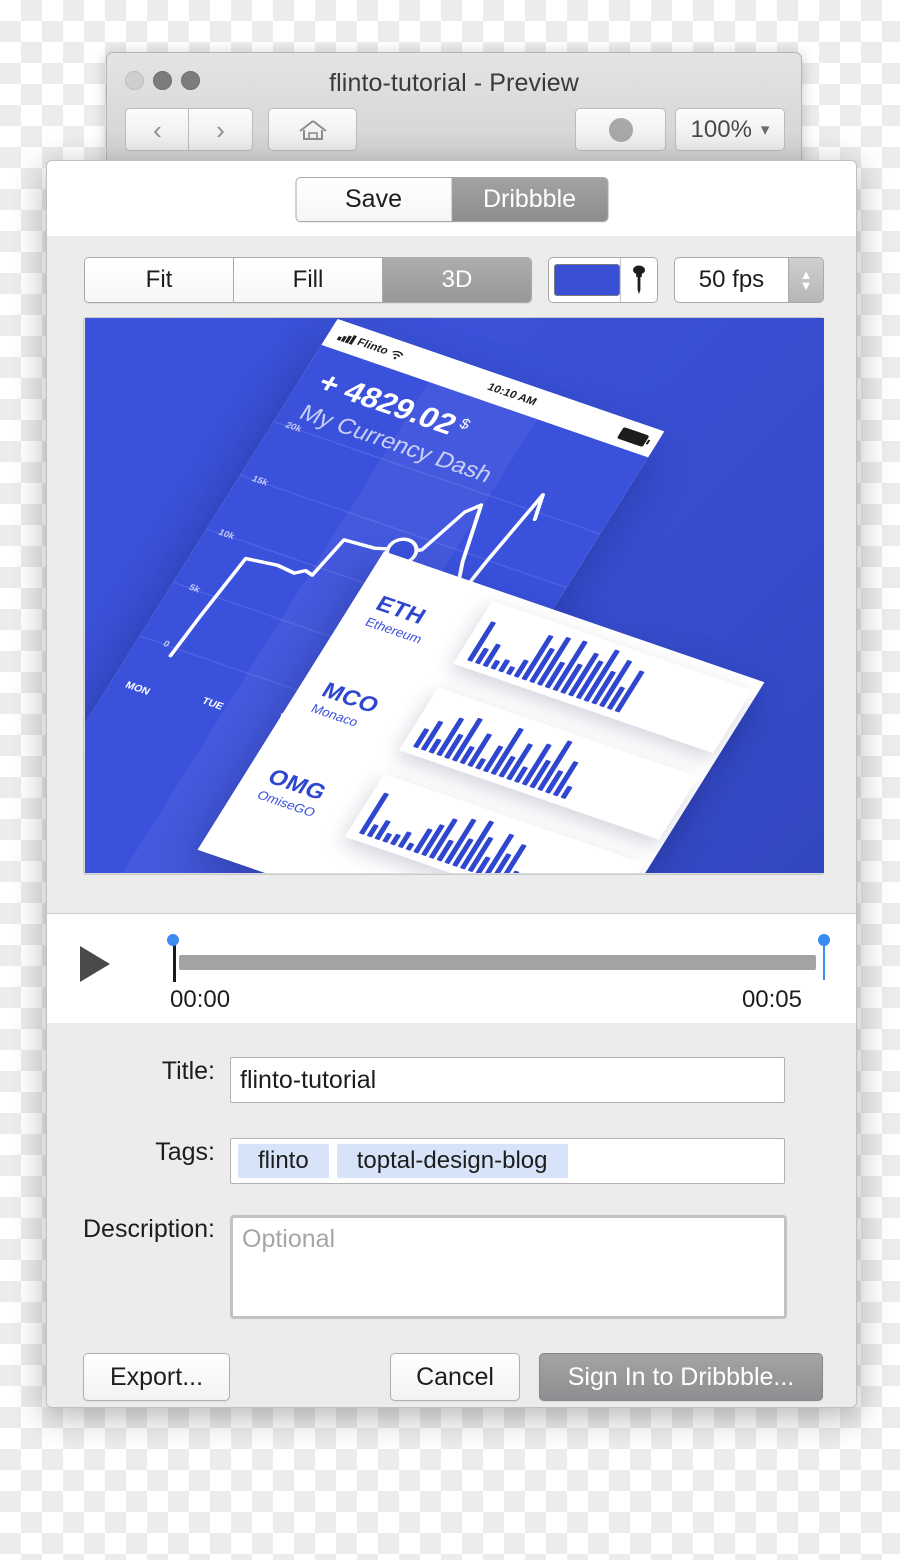  I want to click on view-toolbar: Fit Fill 3D 50 fps ▲ ▼, so click(451, 279).